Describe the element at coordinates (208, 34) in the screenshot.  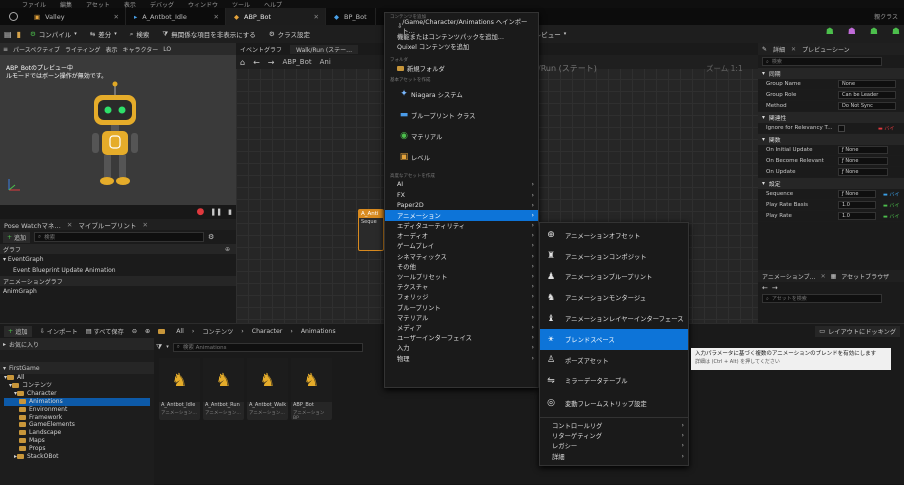
I see `hide-unrelated-button: ⧩ 無関係な項目を非表示にする` at that location.